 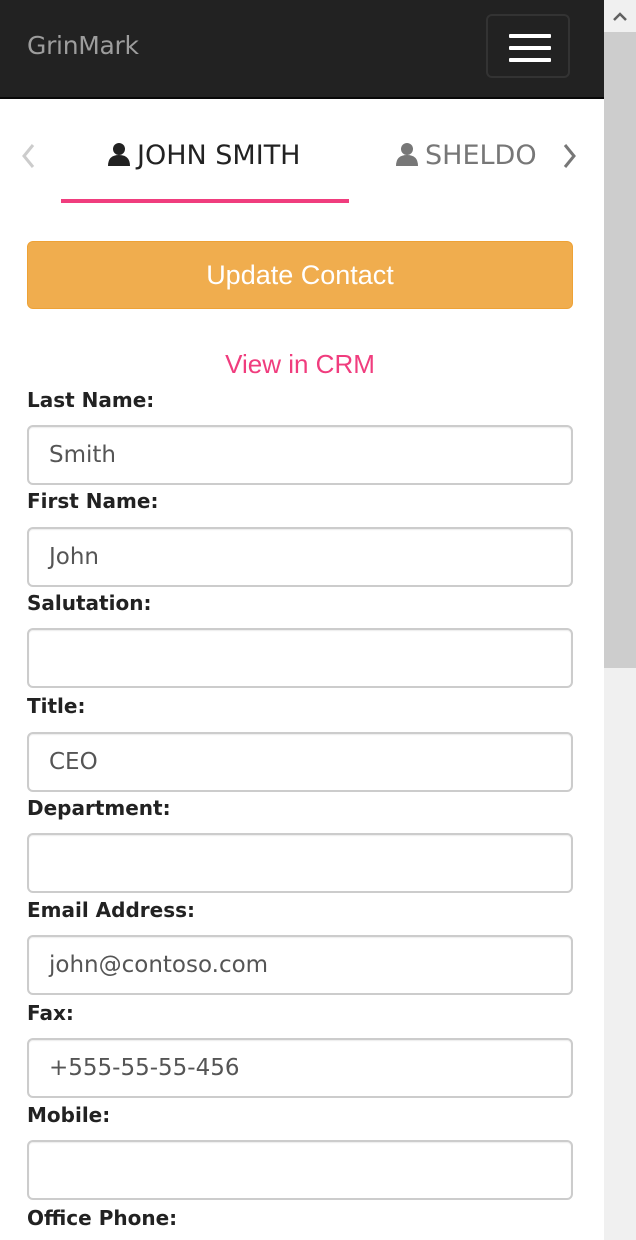 I want to click on brand-logo: GrinMark, so click(x=83, y=45).